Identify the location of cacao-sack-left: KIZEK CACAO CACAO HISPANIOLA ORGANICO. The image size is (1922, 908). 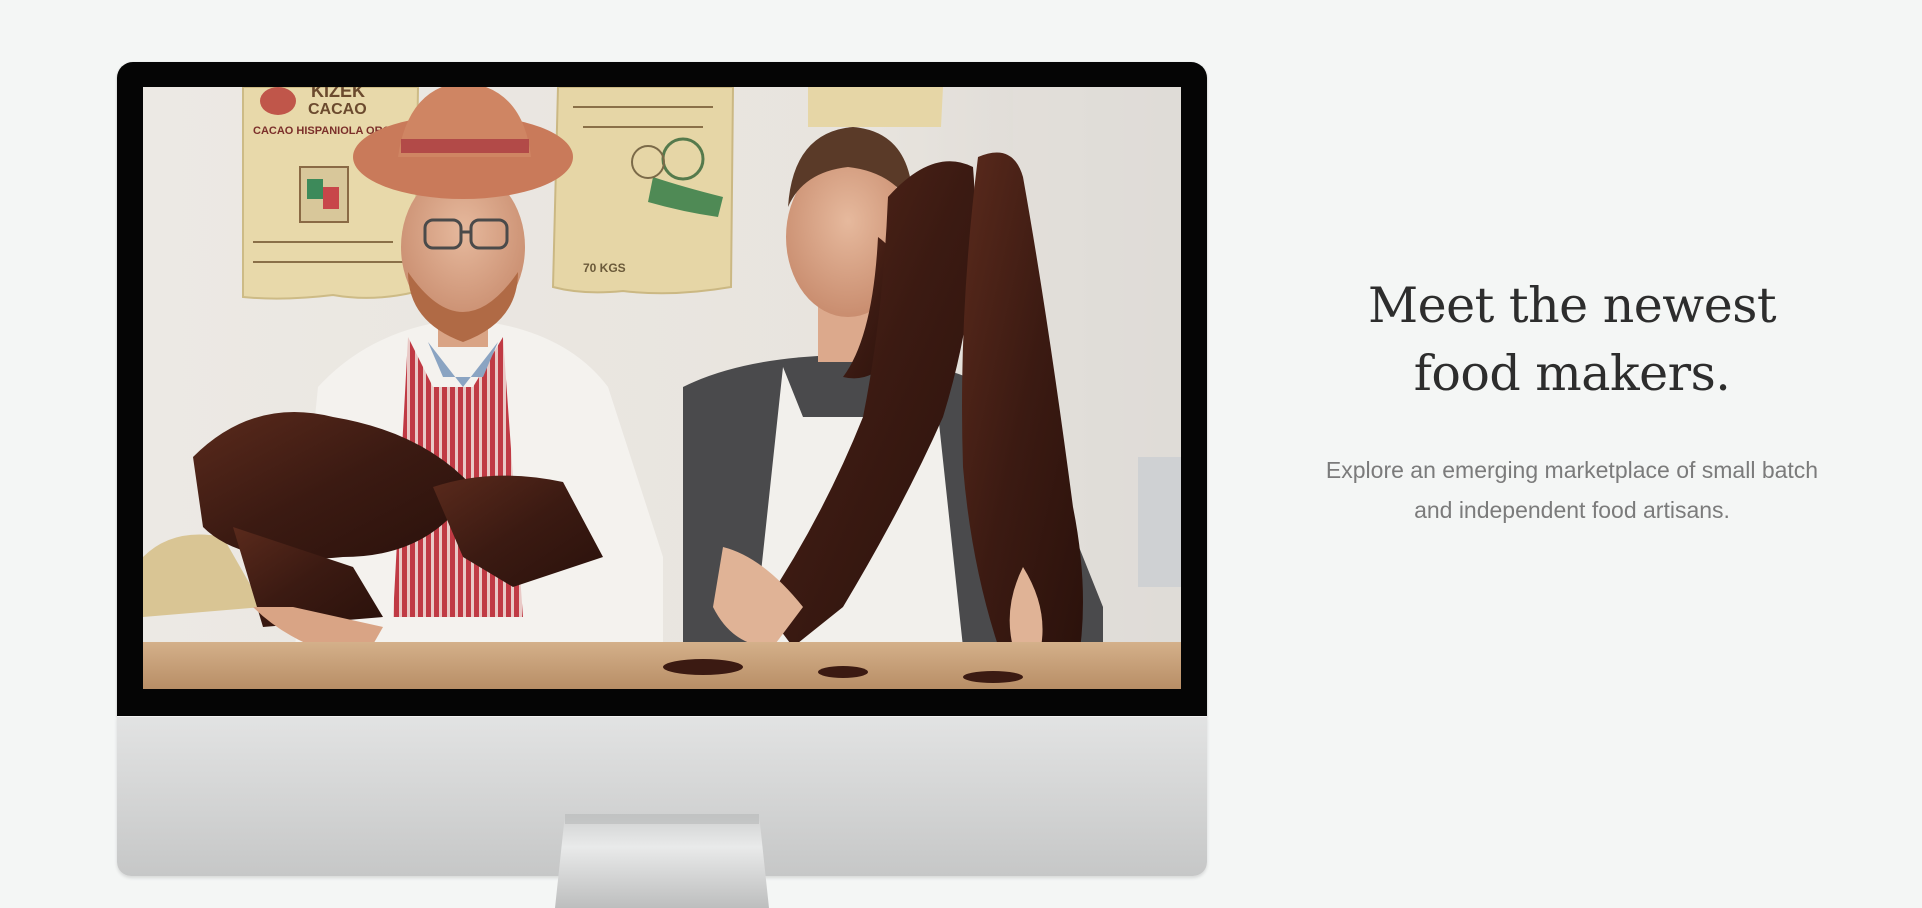
(334, 193).